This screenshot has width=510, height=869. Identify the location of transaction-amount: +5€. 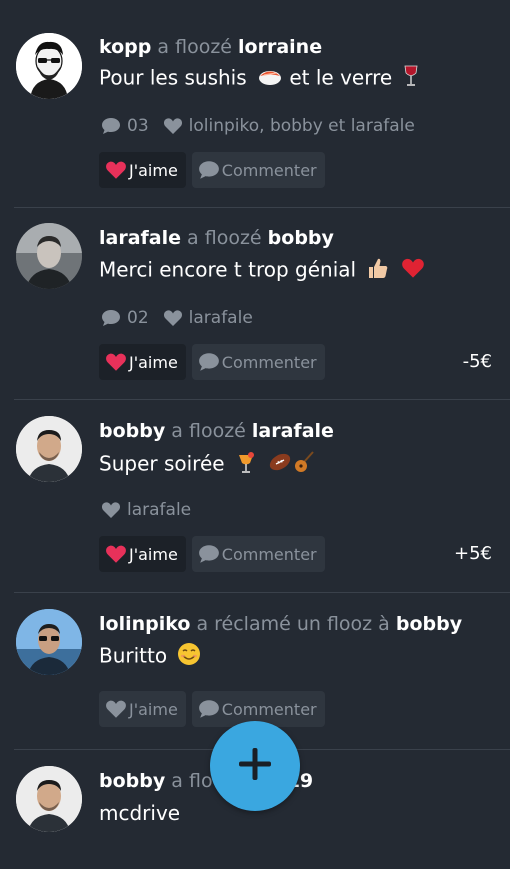
(473, 553).